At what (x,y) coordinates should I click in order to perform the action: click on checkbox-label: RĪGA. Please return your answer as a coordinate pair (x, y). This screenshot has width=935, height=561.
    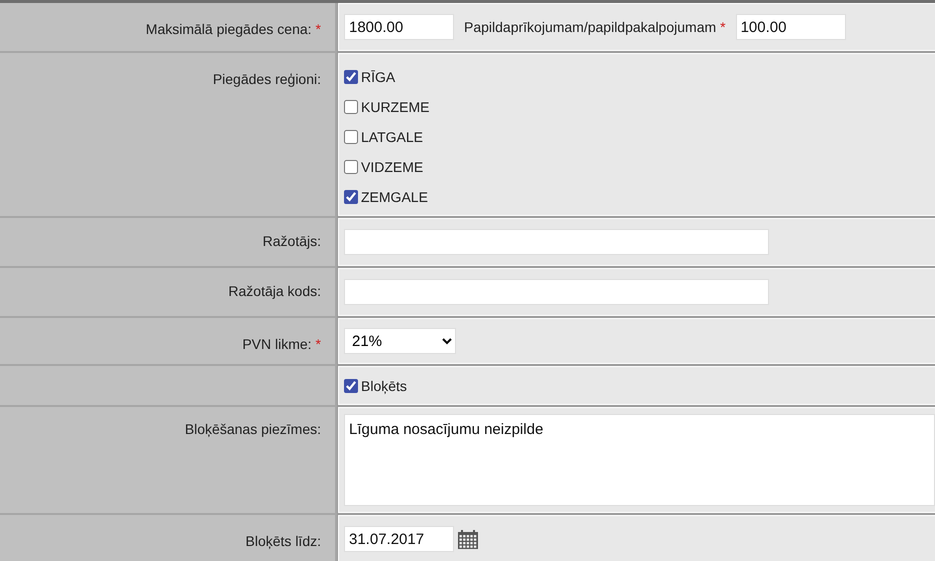
    Looking at the image, I should click on (378, 76).